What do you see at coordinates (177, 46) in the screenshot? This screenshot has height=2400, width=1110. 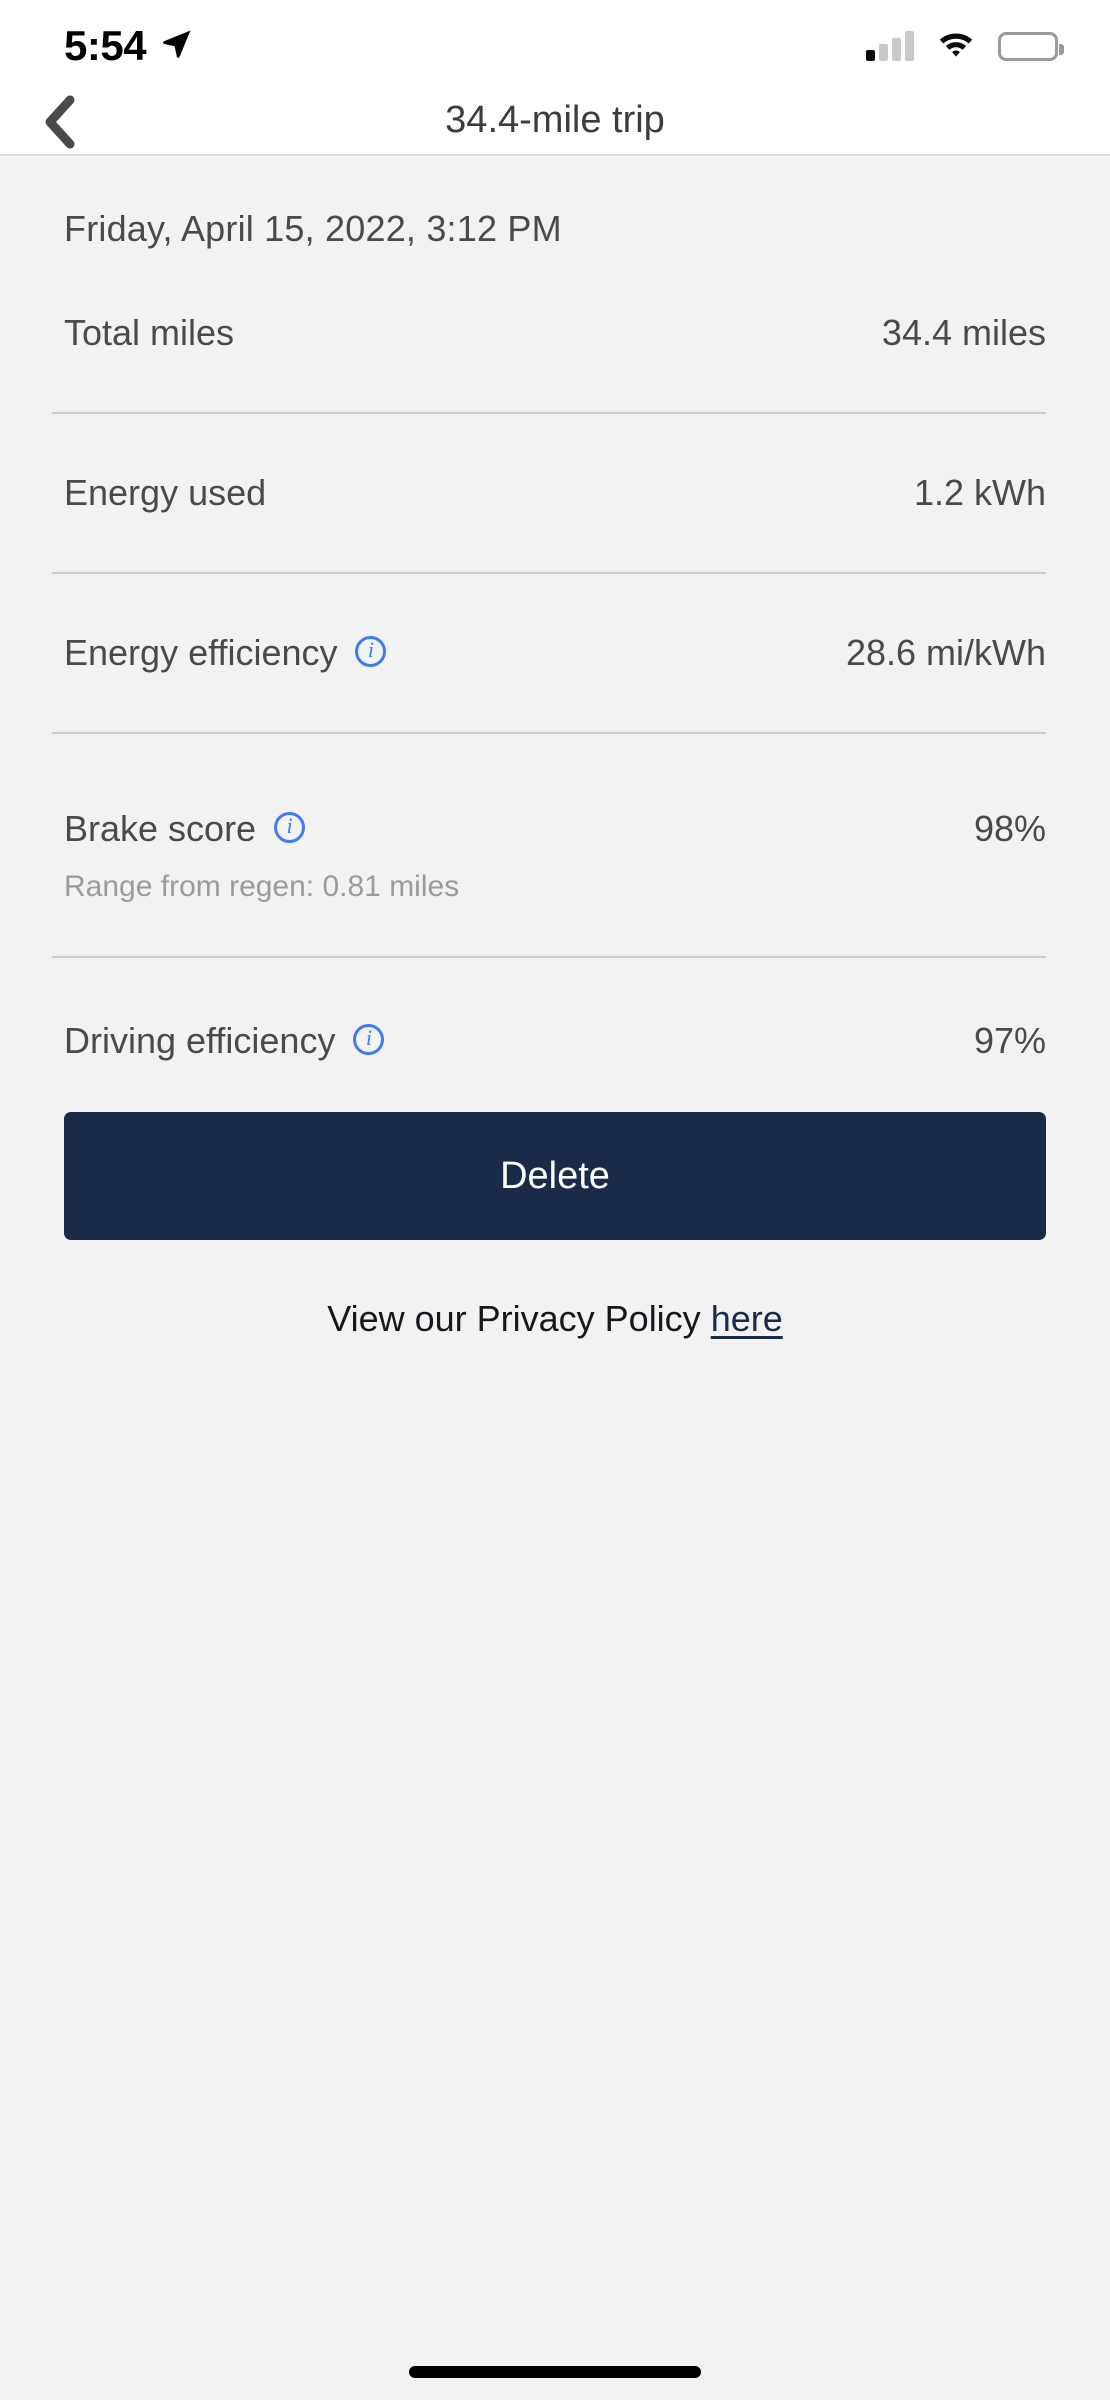 I see `location-arrow-icon` at bounding box center [177, 46].